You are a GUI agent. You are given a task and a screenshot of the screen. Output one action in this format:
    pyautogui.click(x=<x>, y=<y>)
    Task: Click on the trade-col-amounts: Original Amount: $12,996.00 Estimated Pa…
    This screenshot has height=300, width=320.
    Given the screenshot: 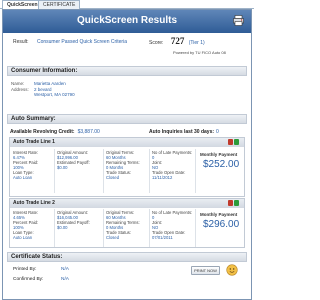 What is the action you would take?
    pyautogui.click(x=73, y=160)
    